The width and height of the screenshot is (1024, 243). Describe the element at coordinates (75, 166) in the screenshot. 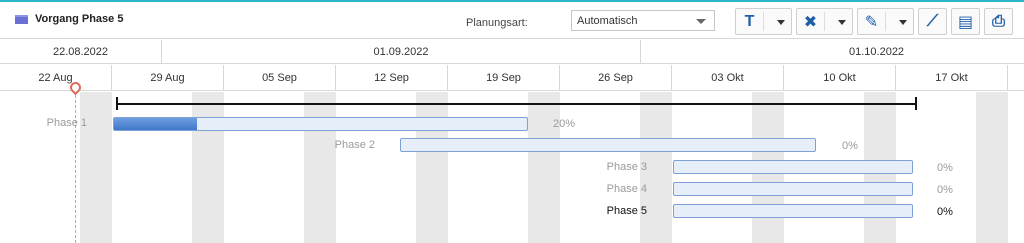

I see `today-line` at that location.